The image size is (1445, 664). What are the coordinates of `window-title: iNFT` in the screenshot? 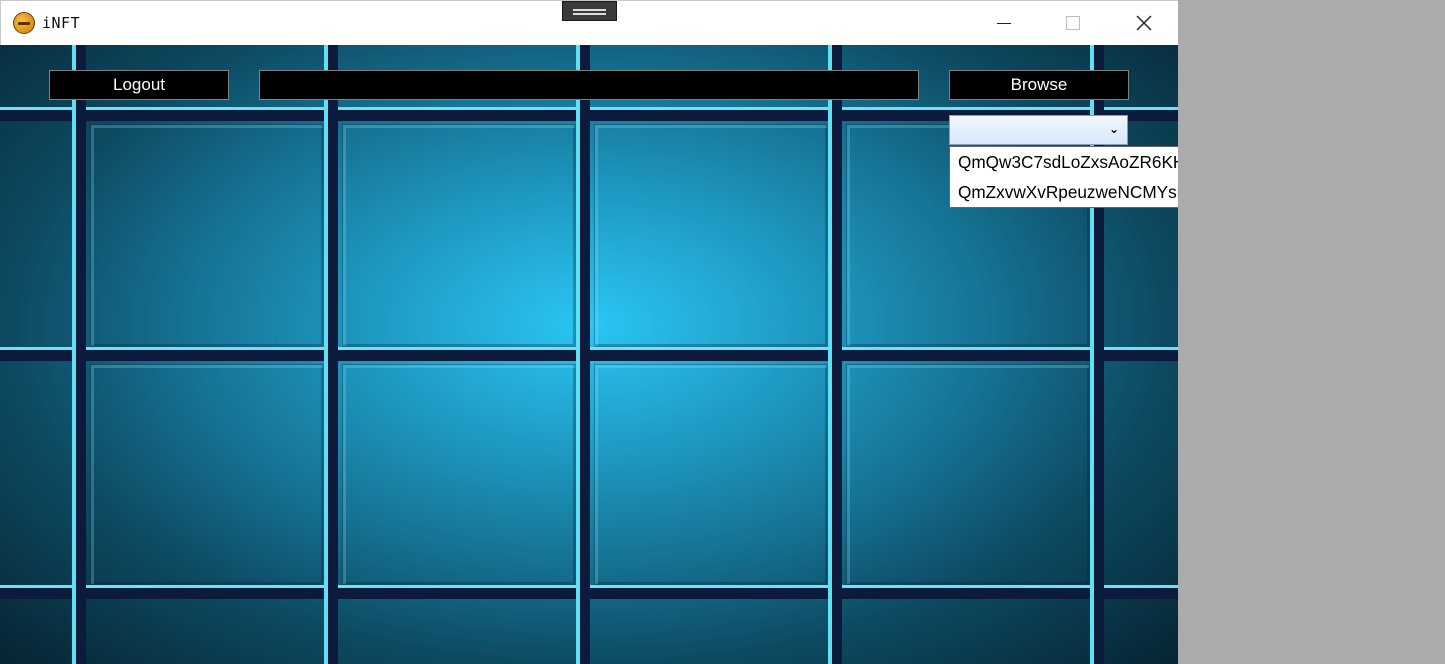 It's located at (61, 23).